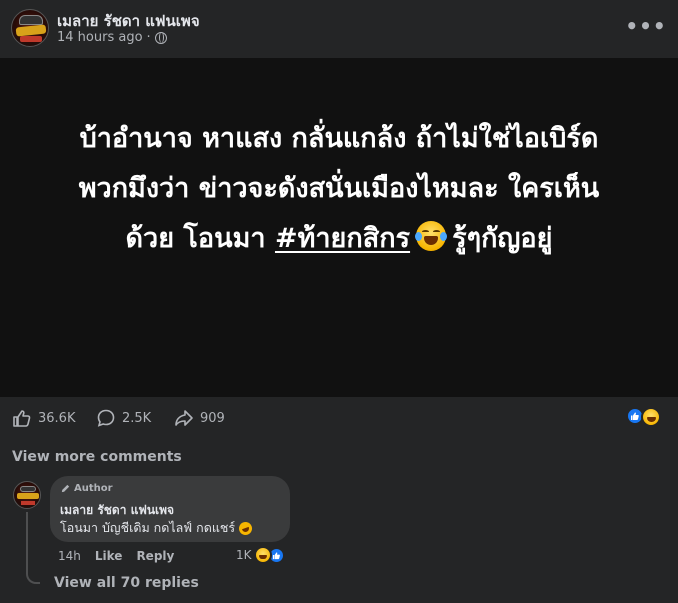 Image resolution: width=678 pixels, height=603 pixels. I want to click on author-badge: Author, so click(86, 488).